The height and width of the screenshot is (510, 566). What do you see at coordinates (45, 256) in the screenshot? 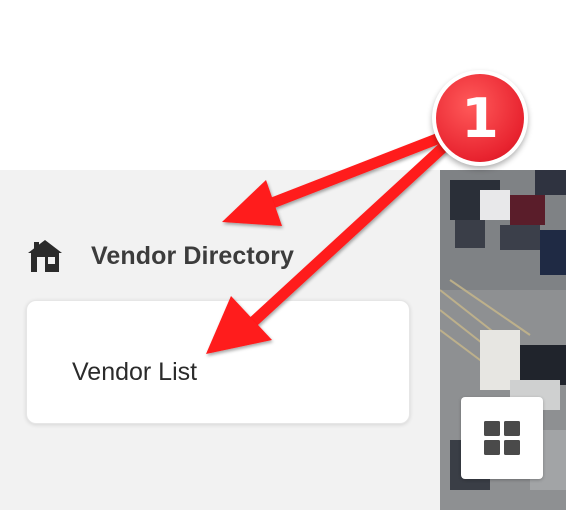
I see `home-icon` at bounding box center [45, 256].